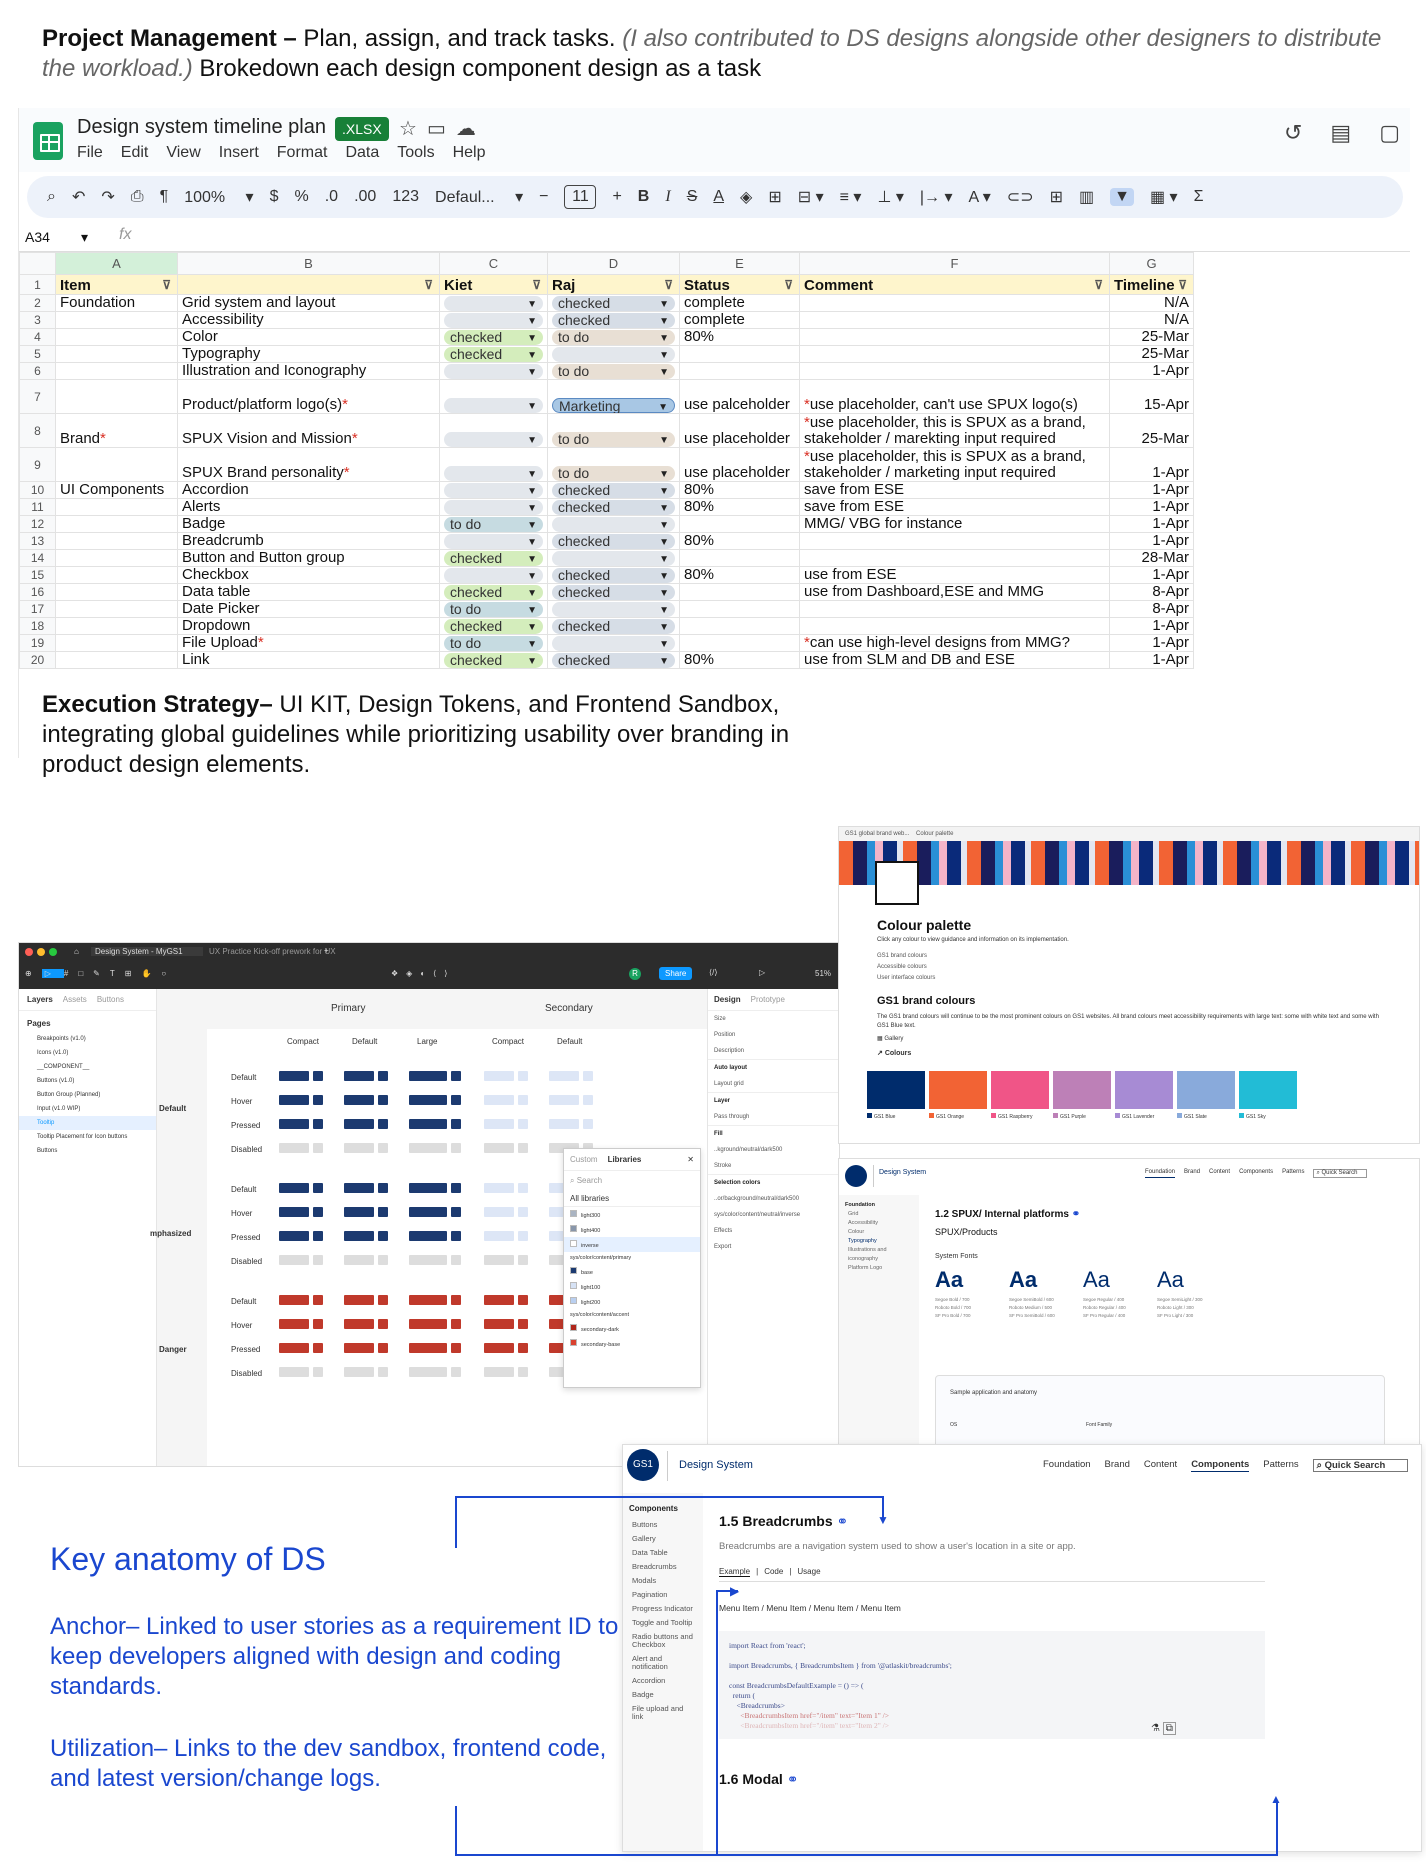 The image size is (1426, 1862). Describe the element at coordinates (365, 197) in the screenshot. I see `increase-decimal-button: .00` at that location.